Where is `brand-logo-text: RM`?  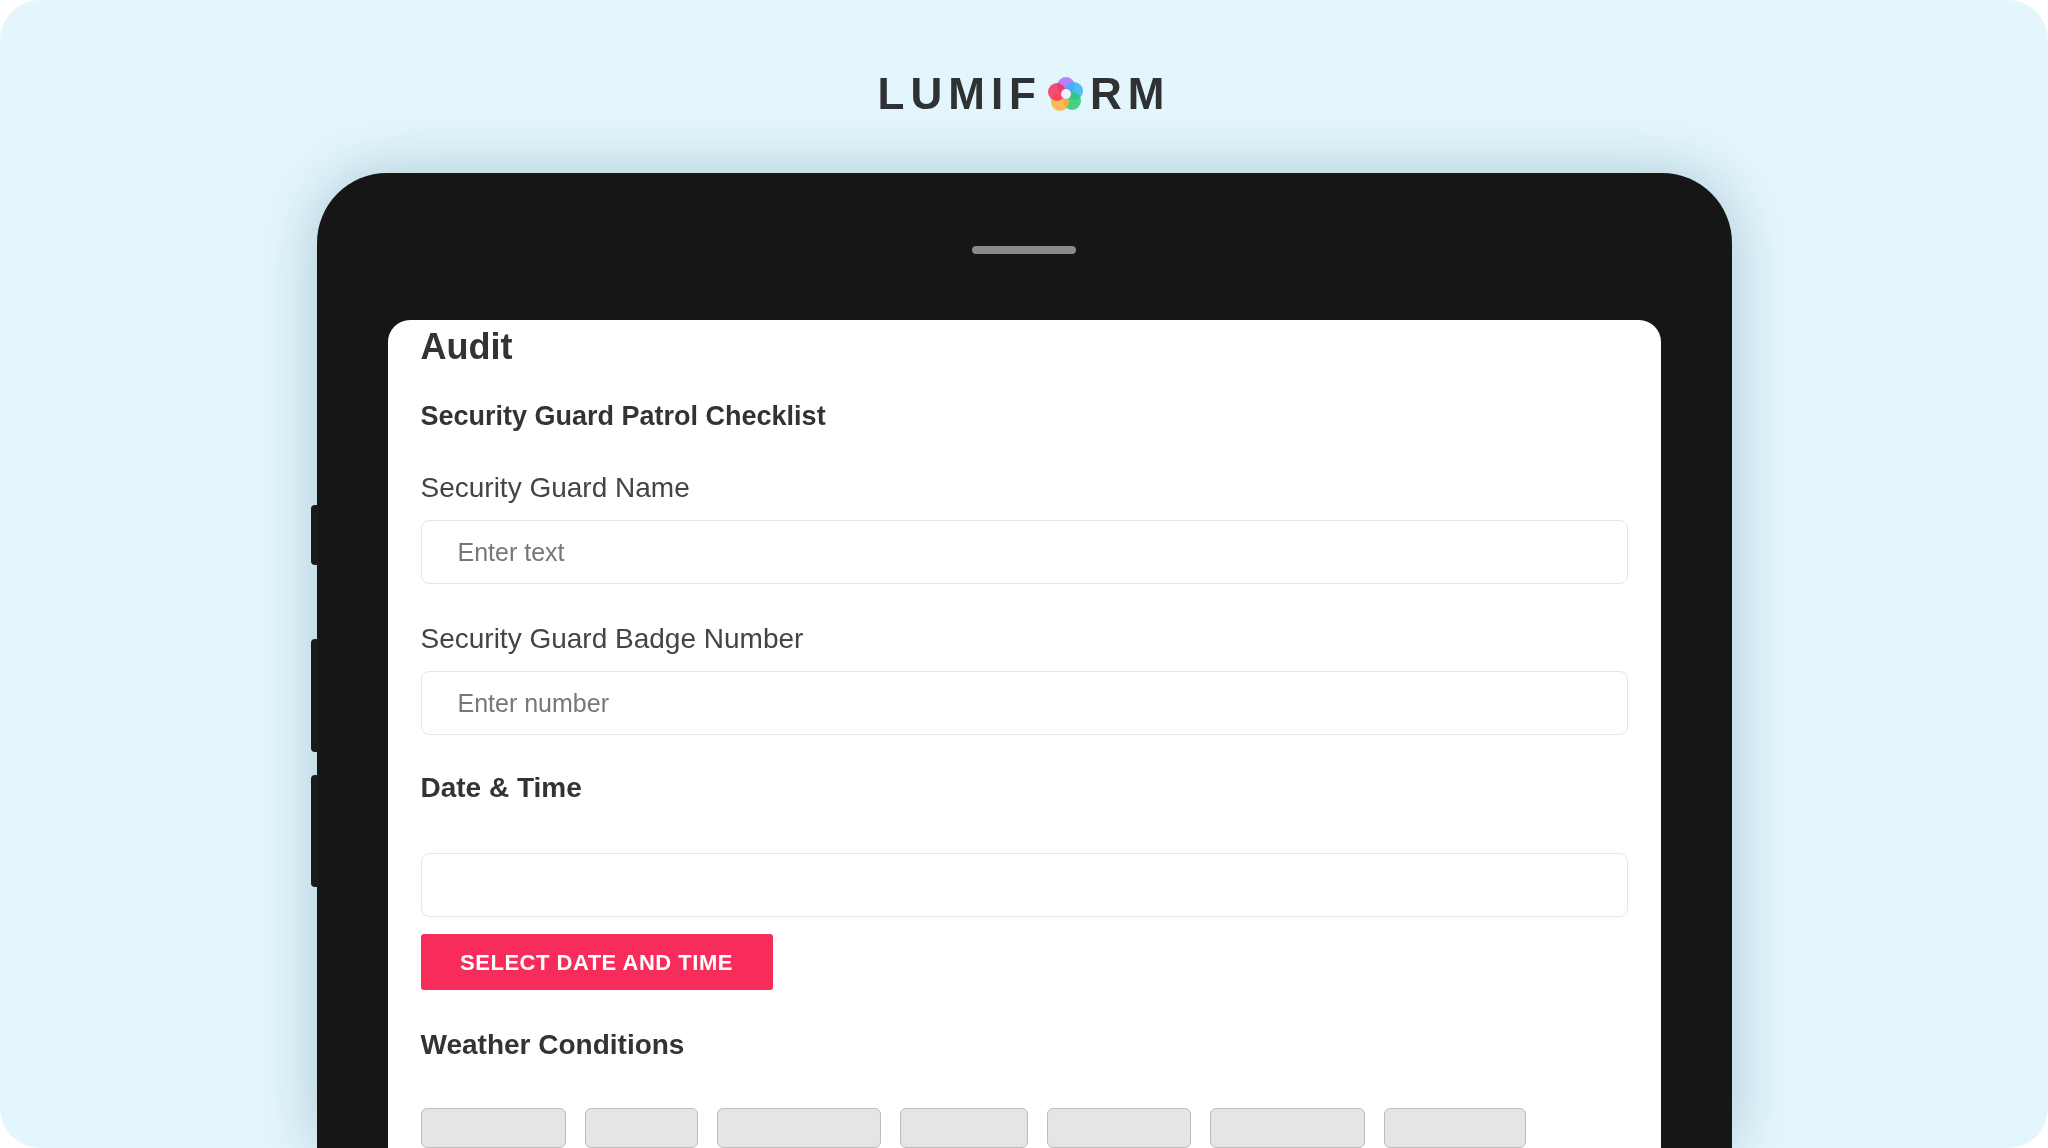
brand-logo-text: RM is located at coordinates (1130, 94).